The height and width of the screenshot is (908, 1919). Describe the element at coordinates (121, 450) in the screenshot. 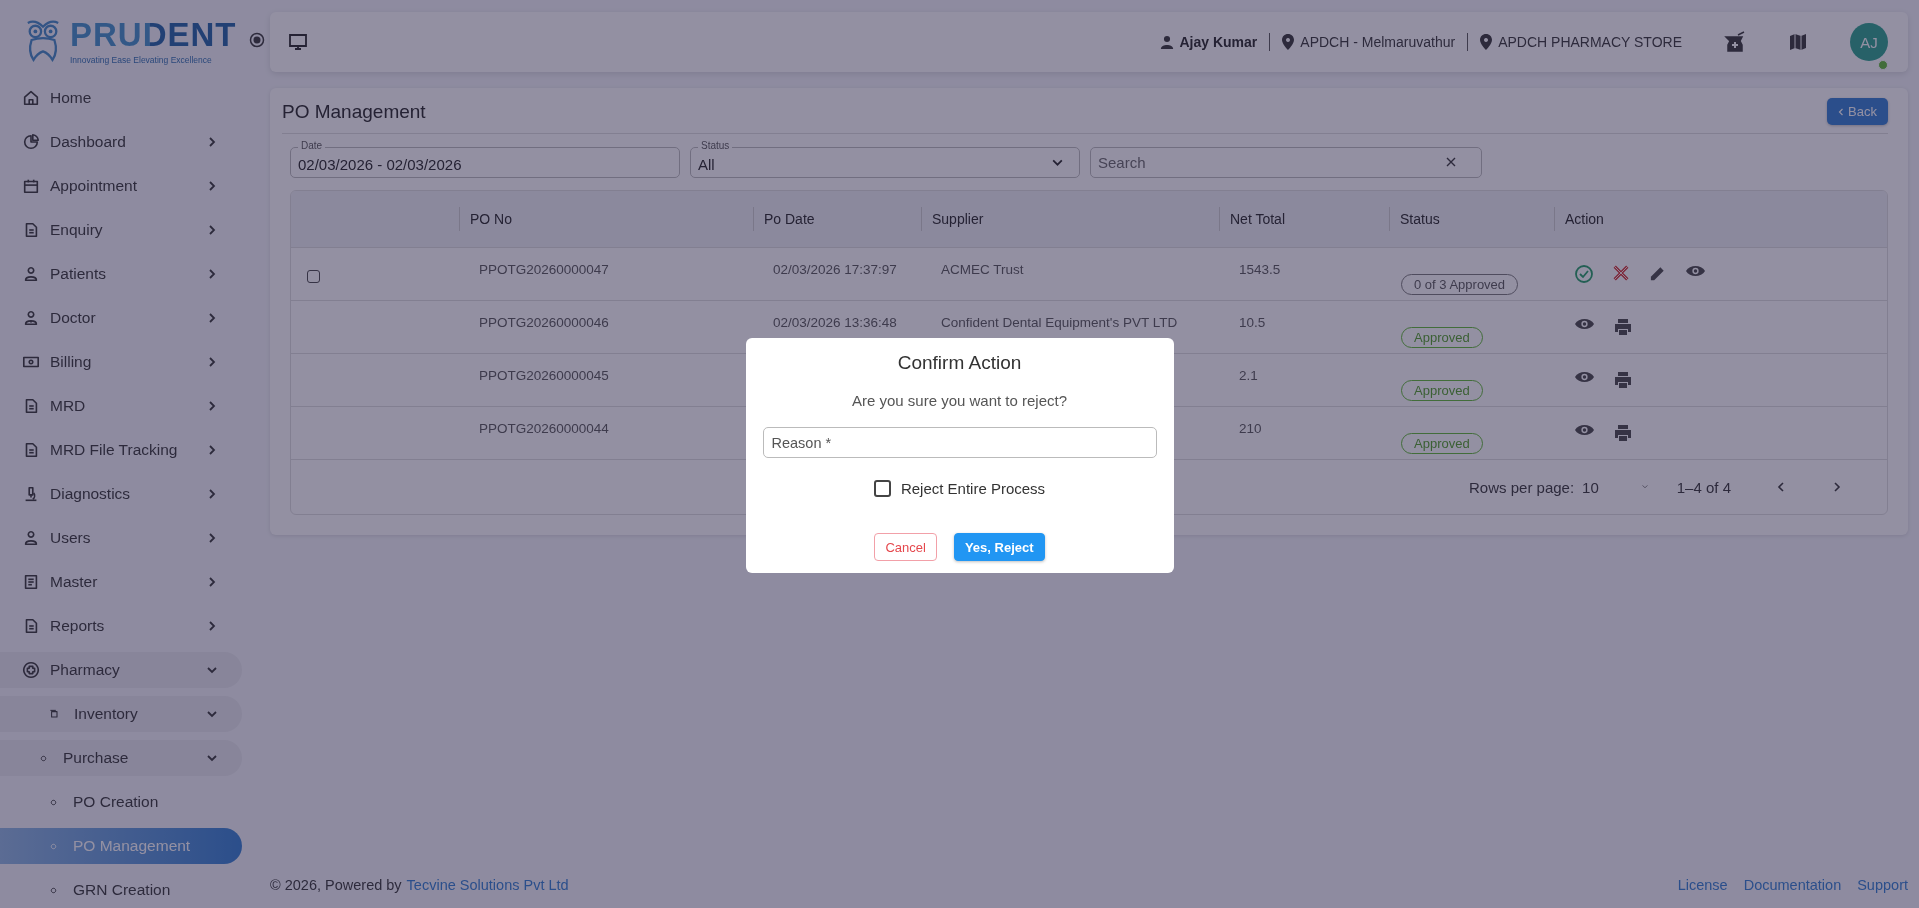

I see `sidebar-item: MRD File Tracking` at that location.